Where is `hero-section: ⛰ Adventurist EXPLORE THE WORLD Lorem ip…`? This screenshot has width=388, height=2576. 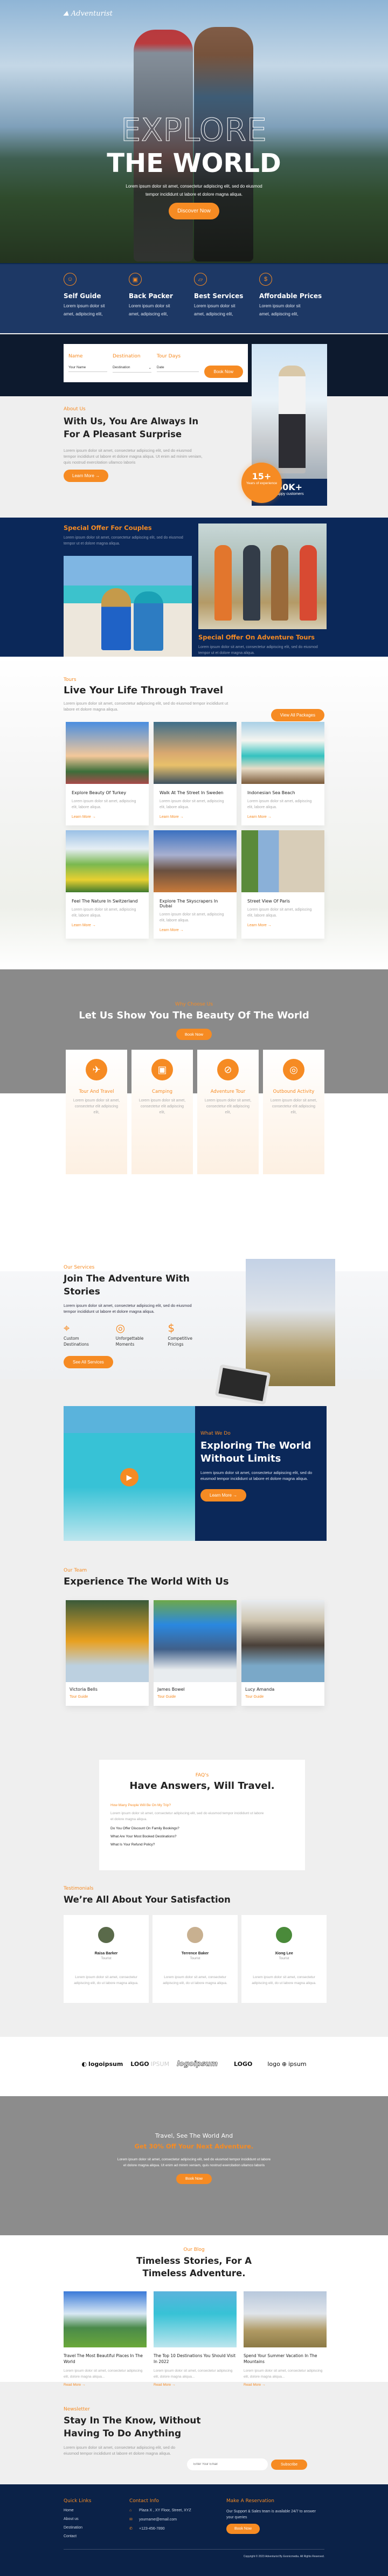
hero-section: ⛰ Adventurist EXPLORE THE WORLD Lorem ip… is located at coordinates (194, 166).